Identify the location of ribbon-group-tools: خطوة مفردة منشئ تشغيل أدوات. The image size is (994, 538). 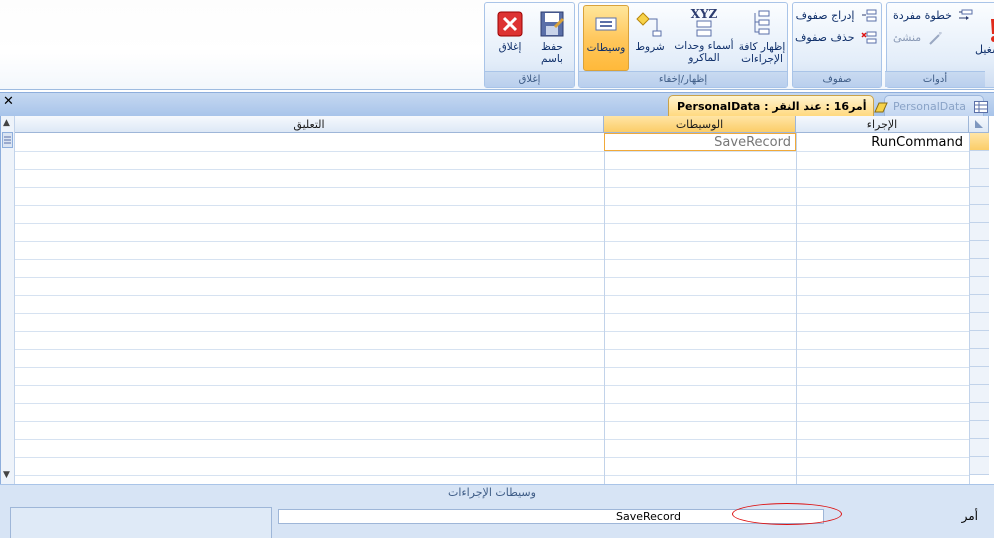
(939, 45).